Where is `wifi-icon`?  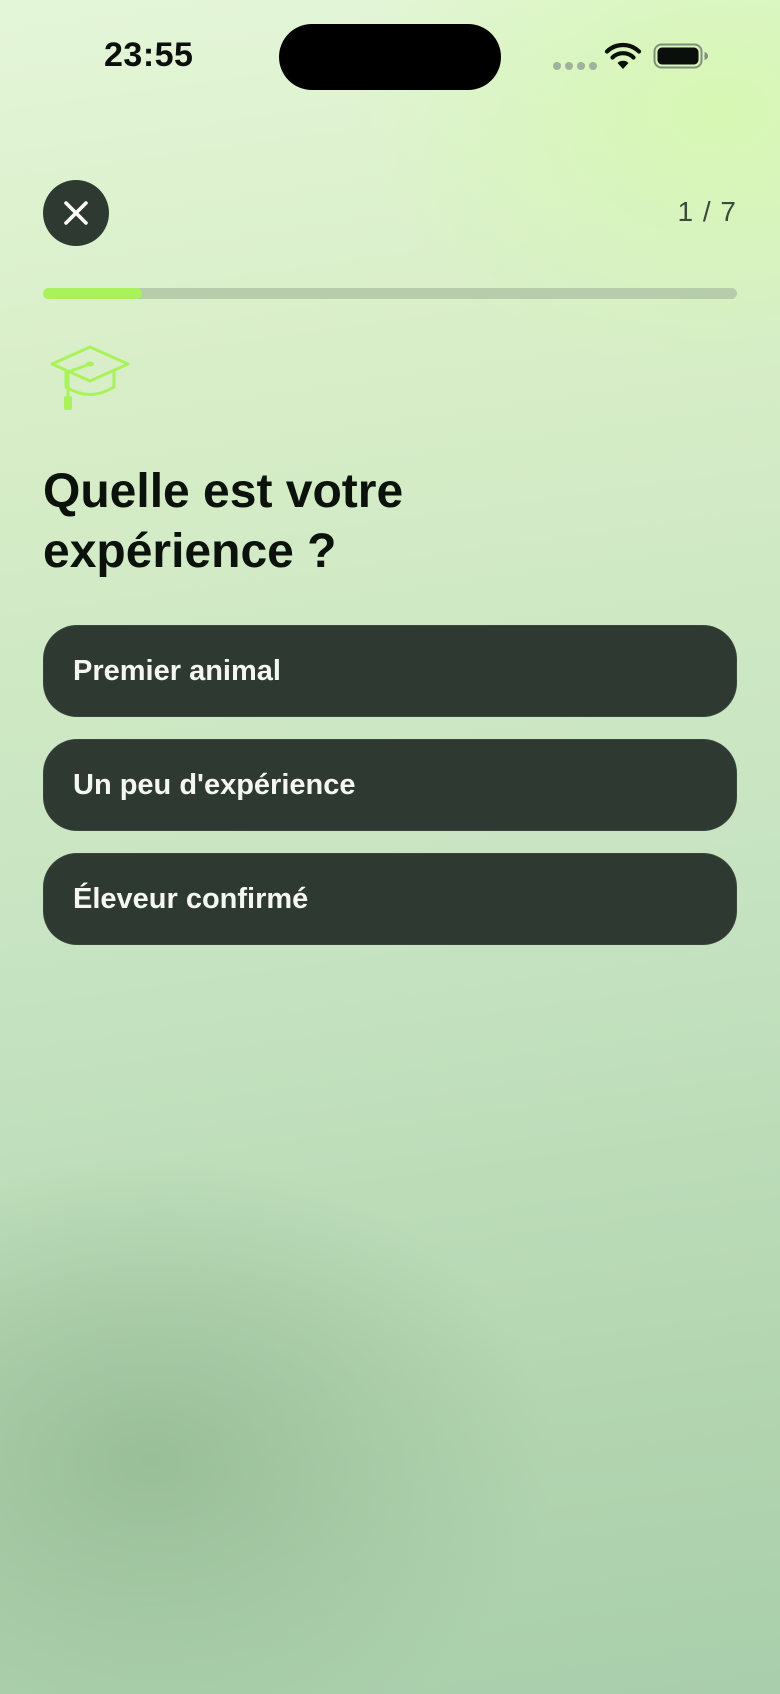 wifi-icon is located at coordinates (623, 56).